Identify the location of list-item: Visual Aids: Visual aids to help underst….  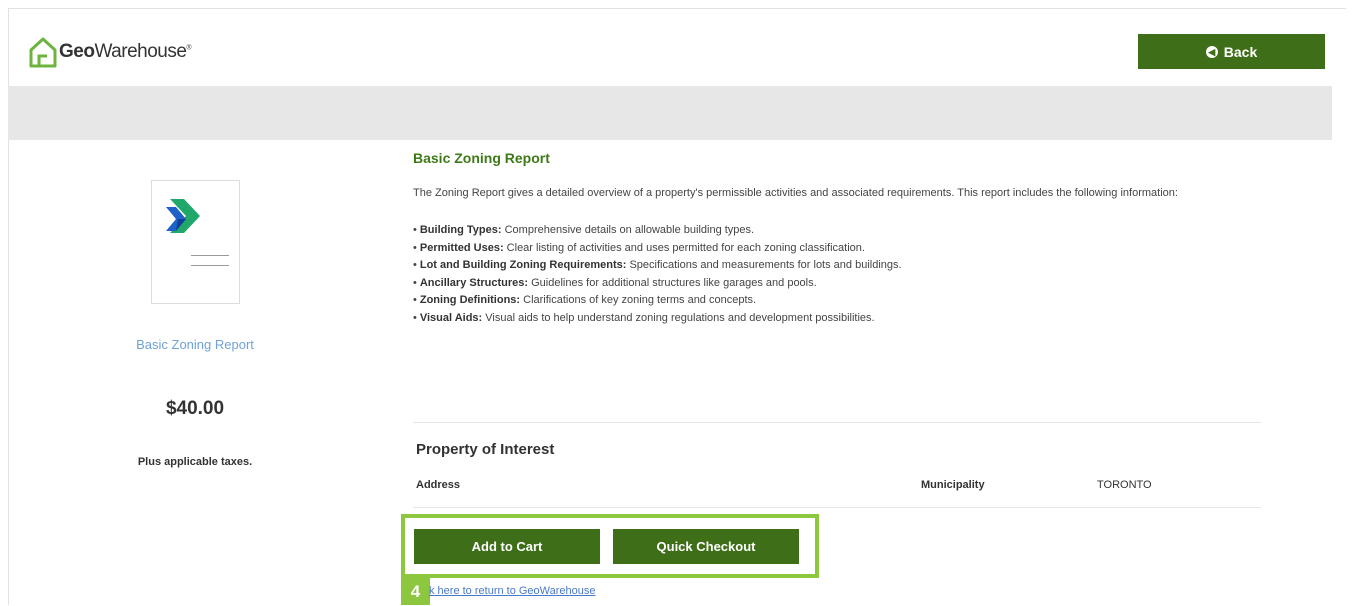
(657, 319).